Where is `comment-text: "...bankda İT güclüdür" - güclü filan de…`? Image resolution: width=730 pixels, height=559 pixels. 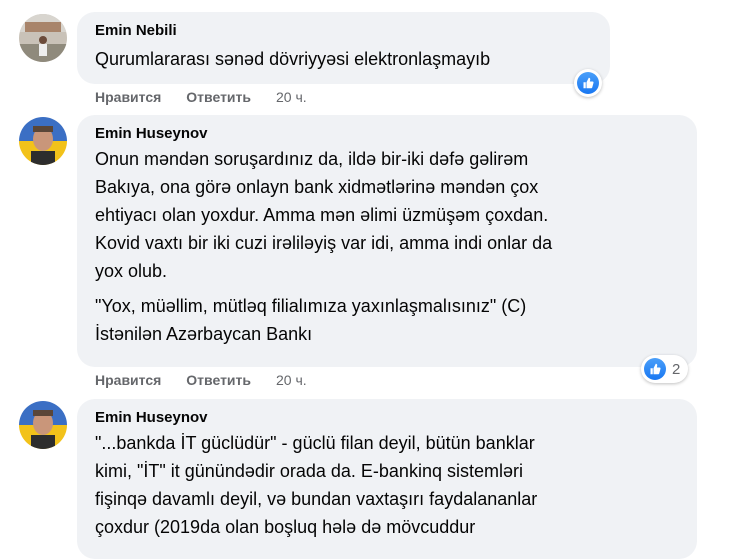
comment-text: "...bankda İT güclüdür" - güclü filan de… is located at coordinates (316, 485).